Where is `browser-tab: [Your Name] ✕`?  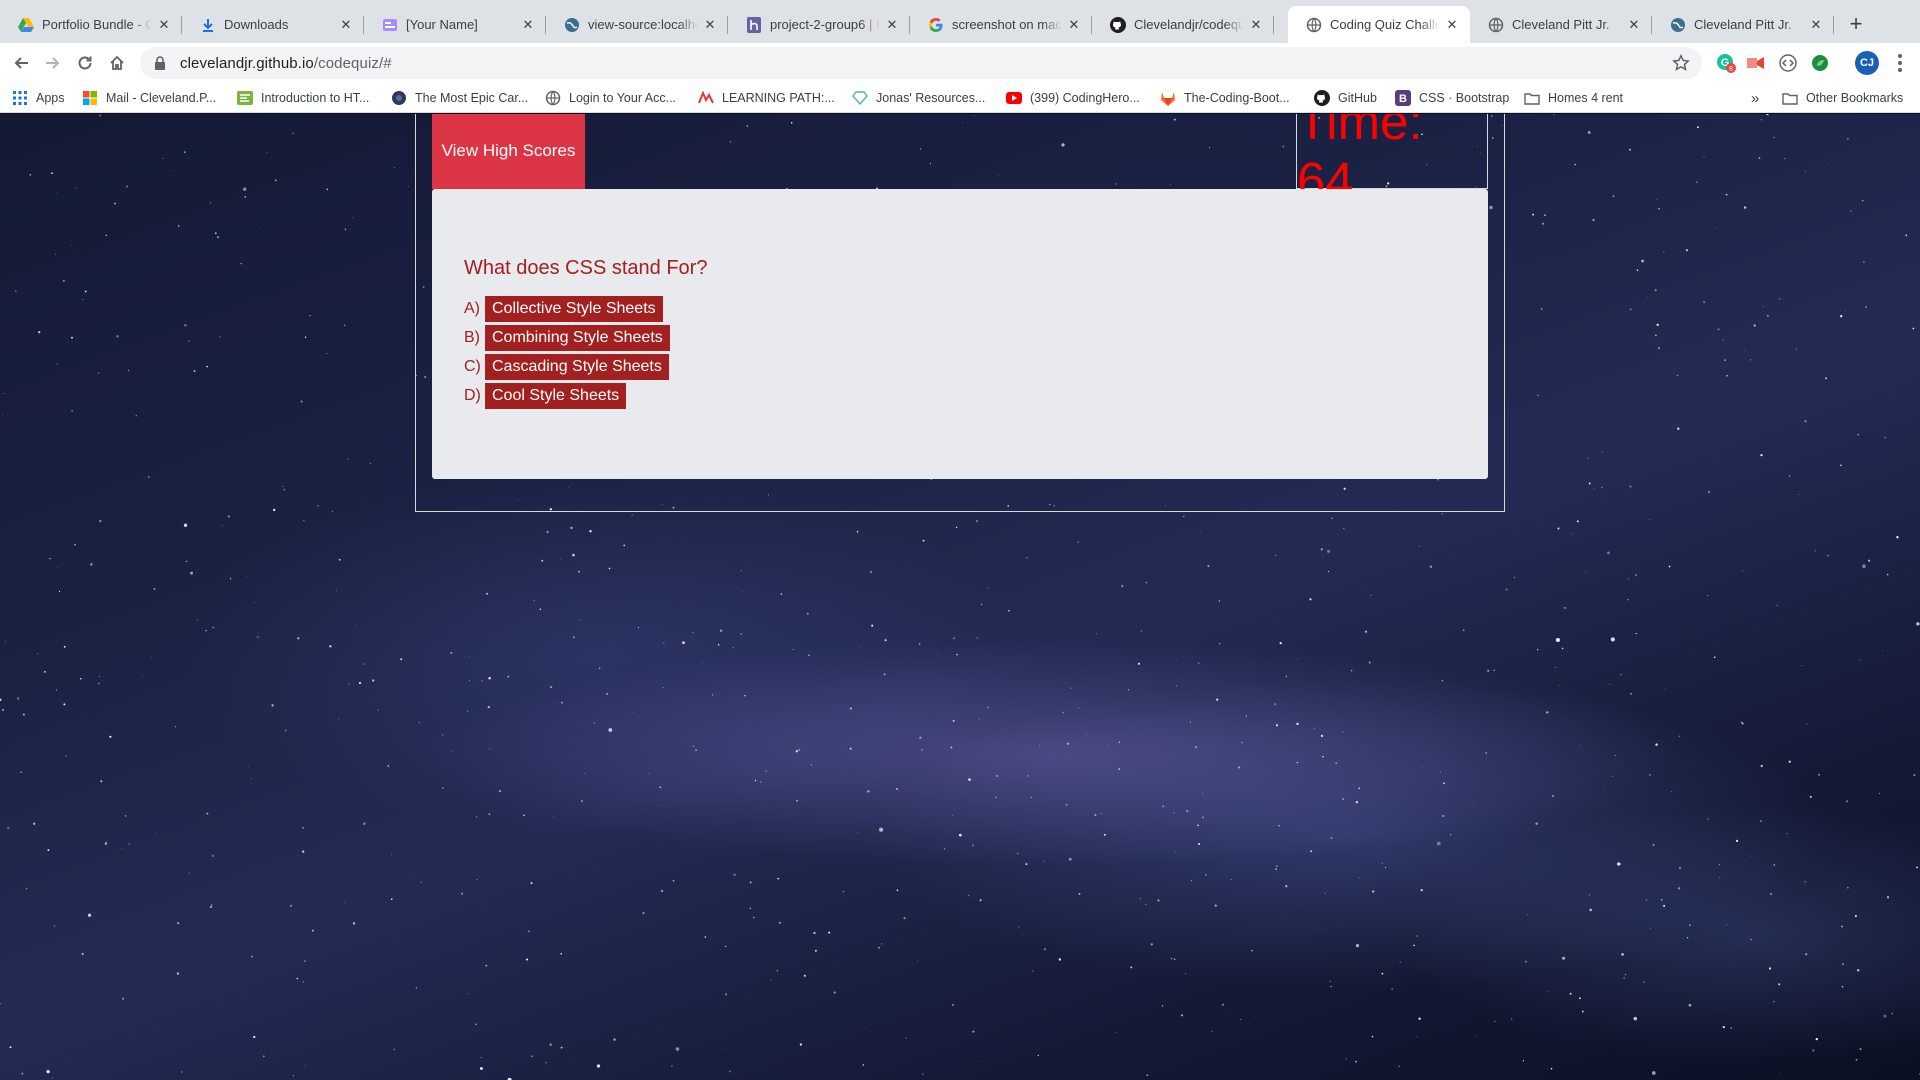
browser-tab: [Your Name] ✕ is located at coordinates (455, 24).